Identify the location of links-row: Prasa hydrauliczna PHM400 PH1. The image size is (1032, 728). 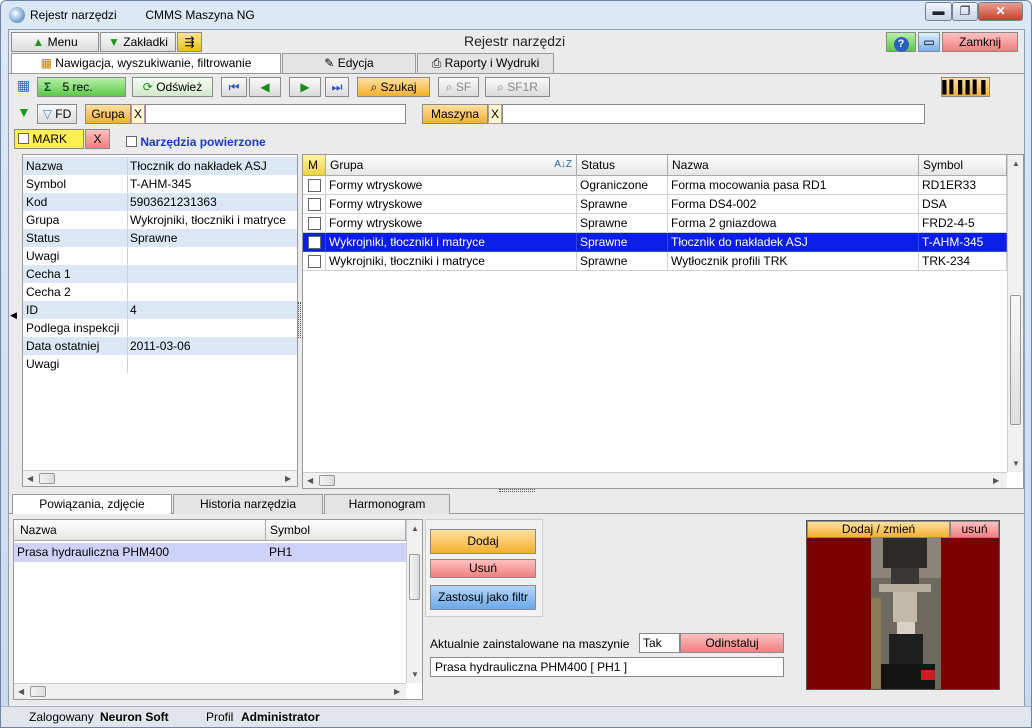
(210, 552).